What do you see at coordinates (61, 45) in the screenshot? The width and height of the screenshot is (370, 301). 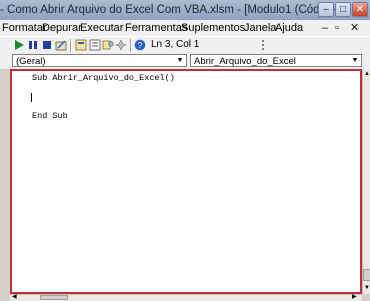 I see `design-mode-icon` at bounding box center [61, 45].